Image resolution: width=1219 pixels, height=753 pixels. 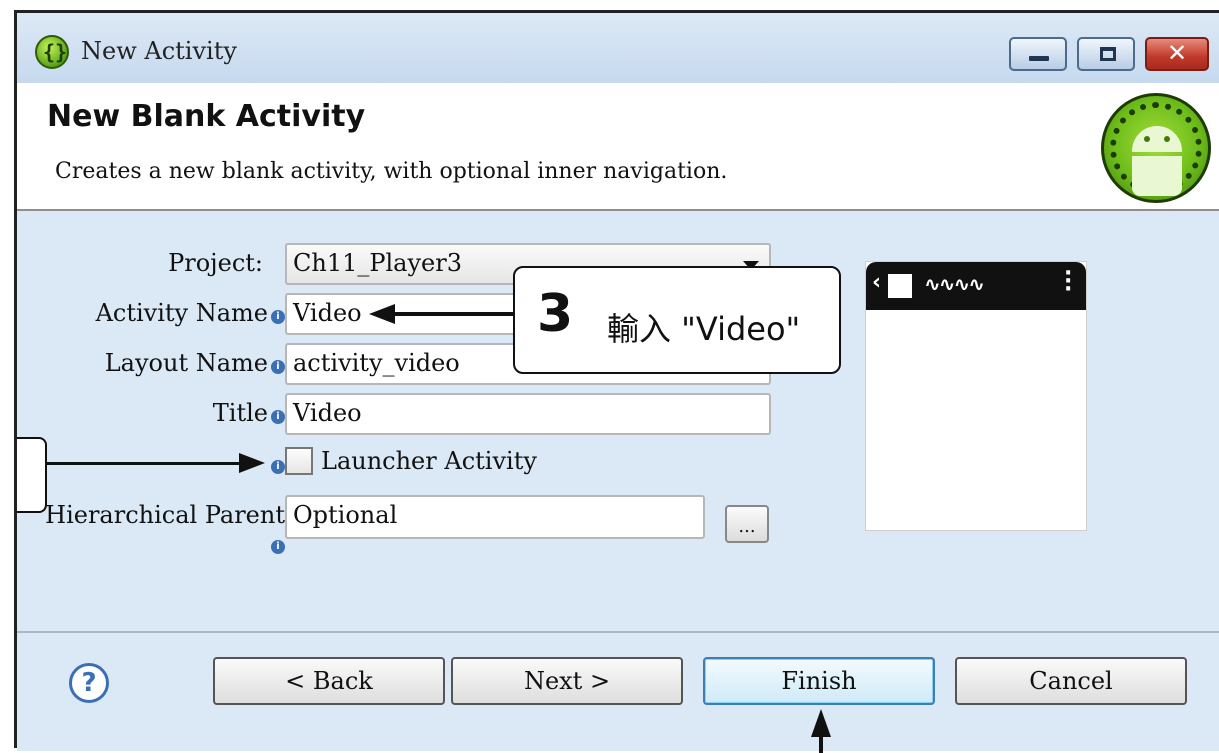 I want to click on hierarchical-parent-label: Hierarchical Parenti, so click(x=165, y=527).